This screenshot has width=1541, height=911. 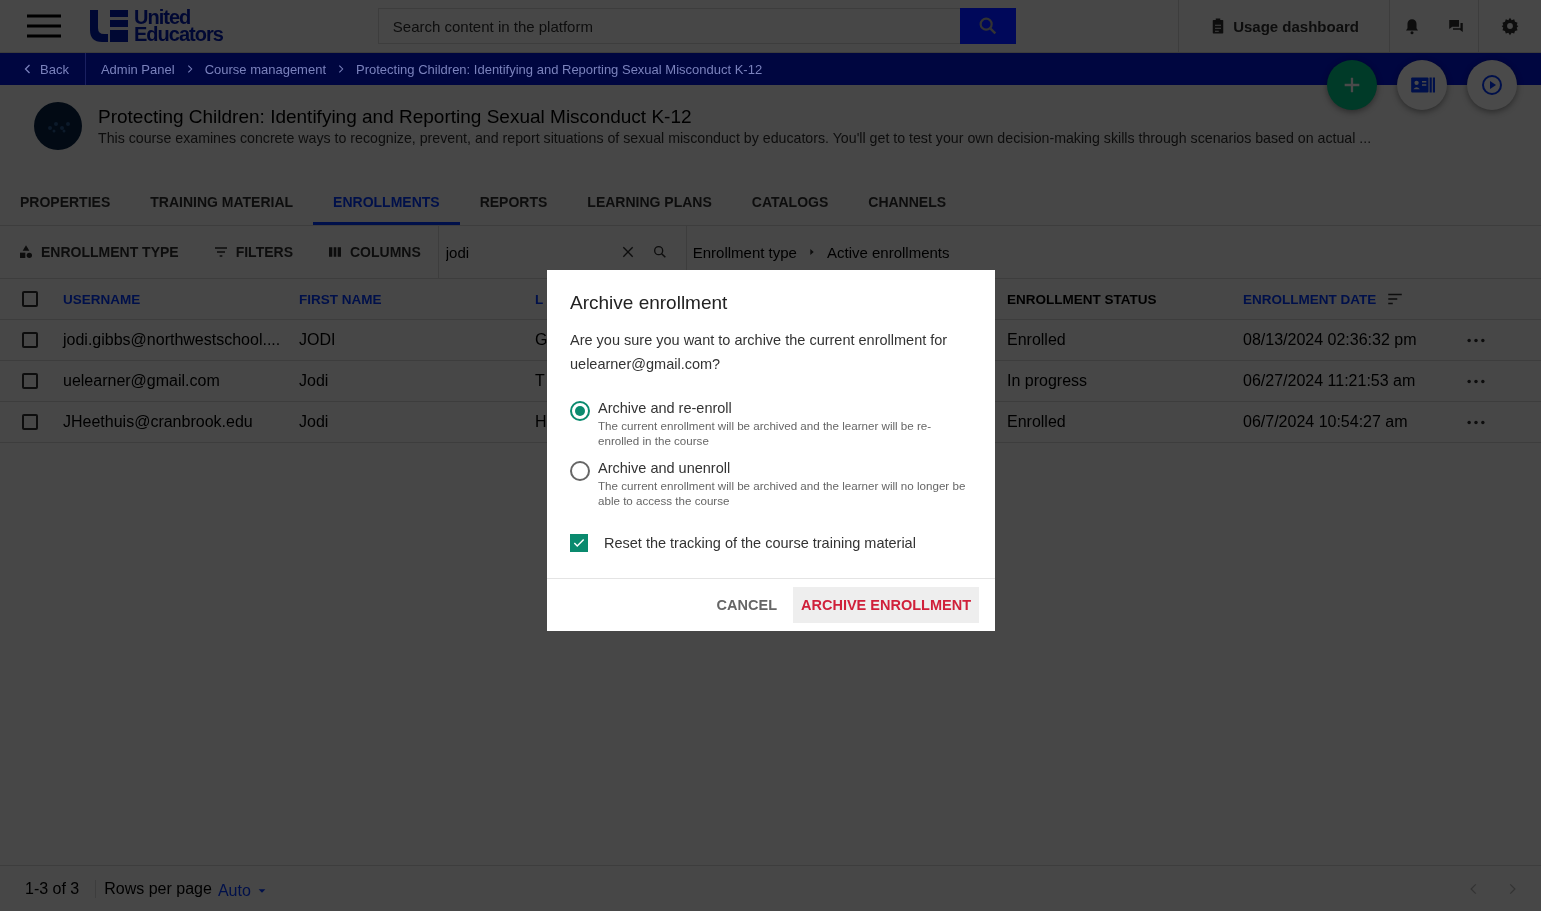 What do you see at coordinates (1310, 299) in the screenshot?
I see `column-header: ENROLLMENT DATE` at bounding box center [1310, 299].